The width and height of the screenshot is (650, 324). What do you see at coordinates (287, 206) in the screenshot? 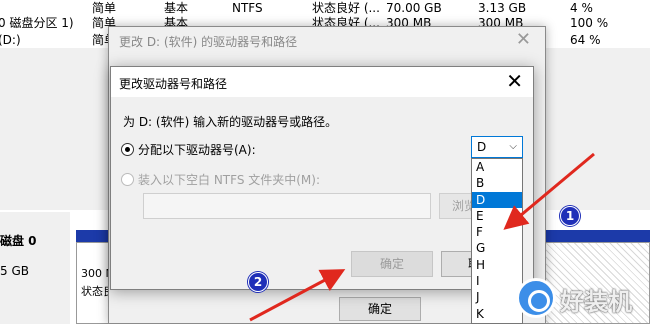
I see `folder-path-input` at bounding box center [287, 206].